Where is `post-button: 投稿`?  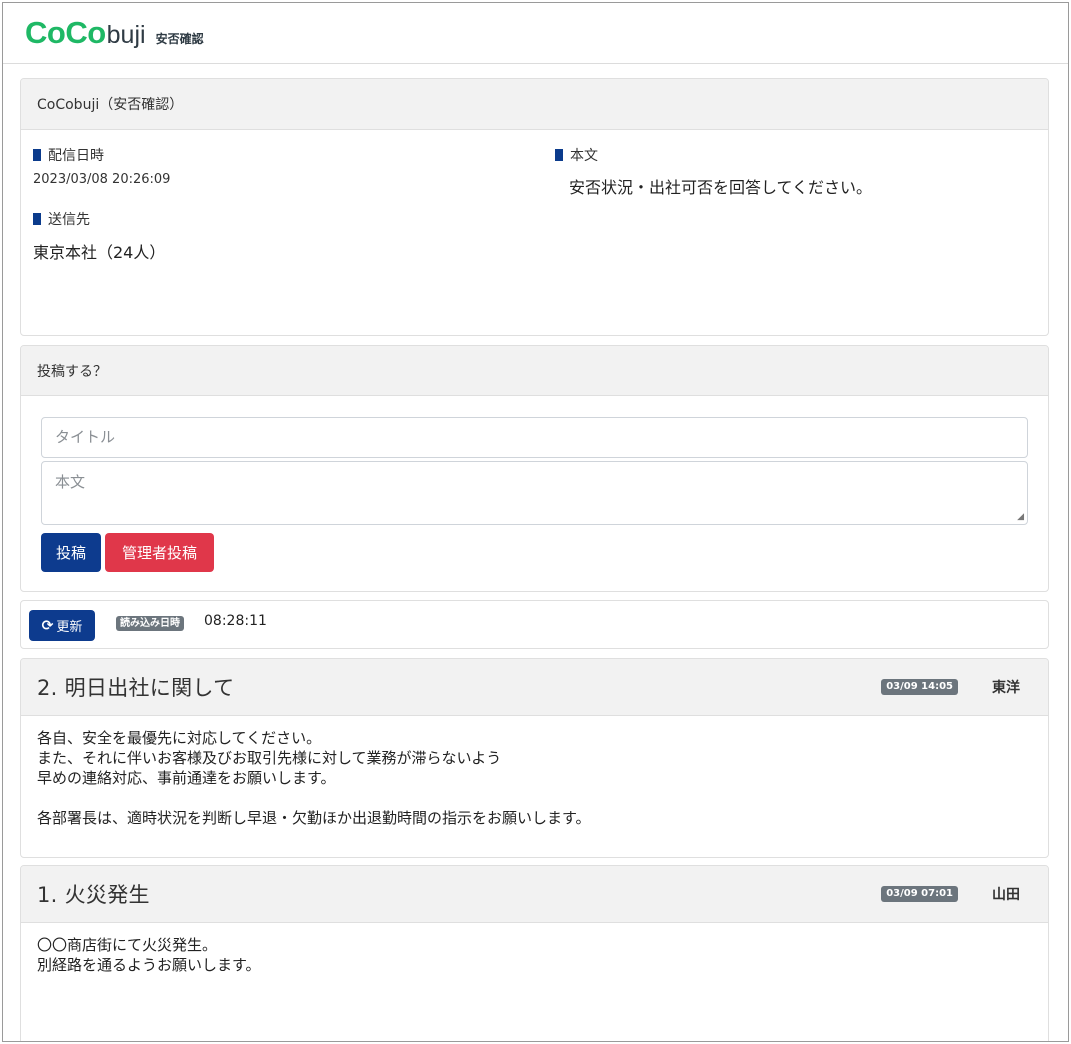 post-button: 投稿 is located at coordinates (71, 552).